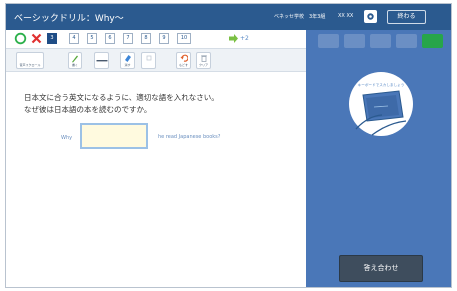 The image size is (457, 291). I want to click on pen-icon, so click(75, 59).